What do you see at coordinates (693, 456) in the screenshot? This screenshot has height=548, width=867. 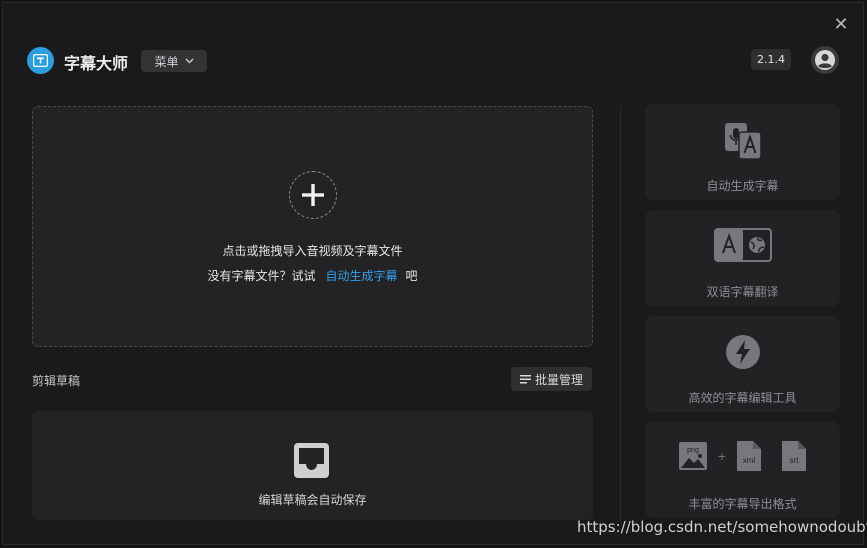 I see `png-image-icon: png` at bounding box center [693, 456].